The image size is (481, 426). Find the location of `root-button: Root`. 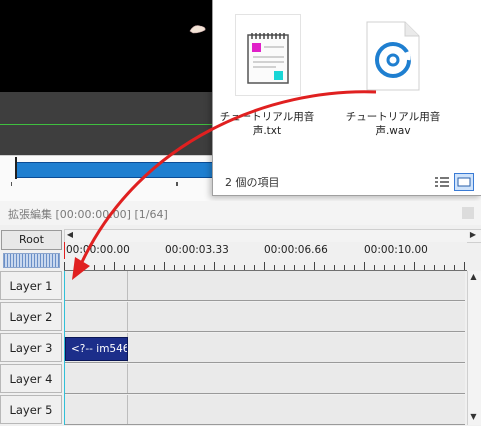

root-button: Root is located at coordinates (31, 240).